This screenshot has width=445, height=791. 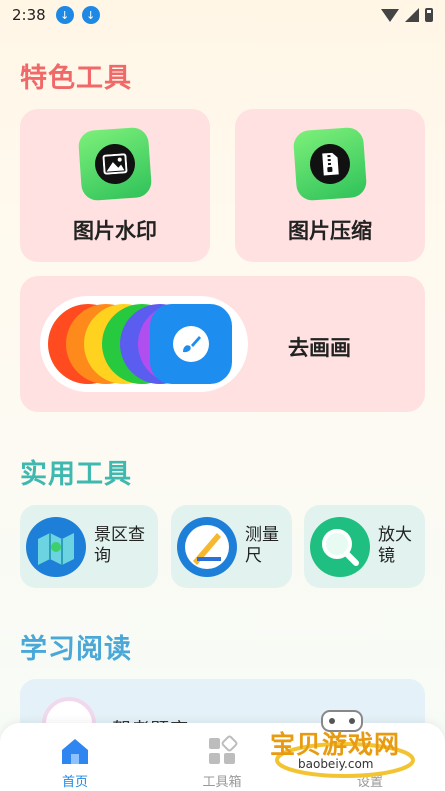 What do you see at coordinates (144, 344) in the screenshot?
I see `rainbow-graphic` at bounding box center [144, 344].